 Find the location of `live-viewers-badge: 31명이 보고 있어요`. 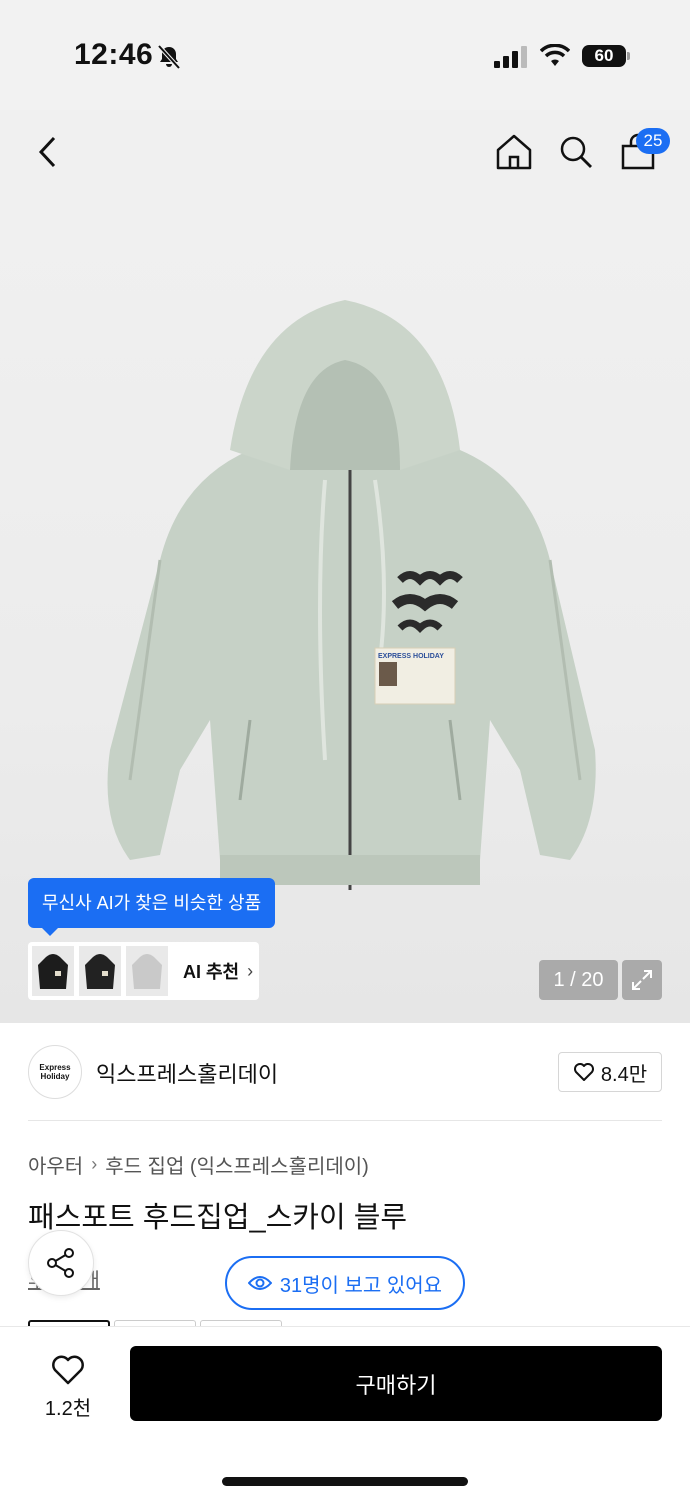

live-viewers-badge: 31명이 보고 있어요 is located at coordinates (345, 1283).